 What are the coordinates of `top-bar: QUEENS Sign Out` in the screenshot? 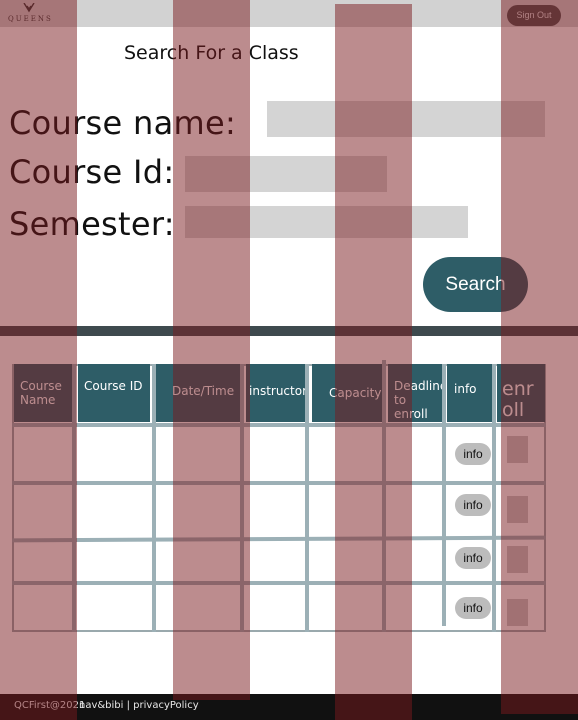 It's located at (289, 13).